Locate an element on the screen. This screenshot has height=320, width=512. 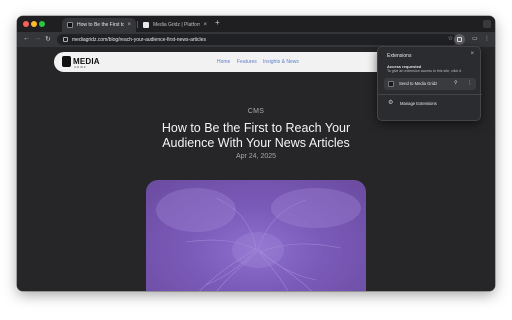
tab-platform: Media Gridz | Platform × is located at coordinates (175, 25).